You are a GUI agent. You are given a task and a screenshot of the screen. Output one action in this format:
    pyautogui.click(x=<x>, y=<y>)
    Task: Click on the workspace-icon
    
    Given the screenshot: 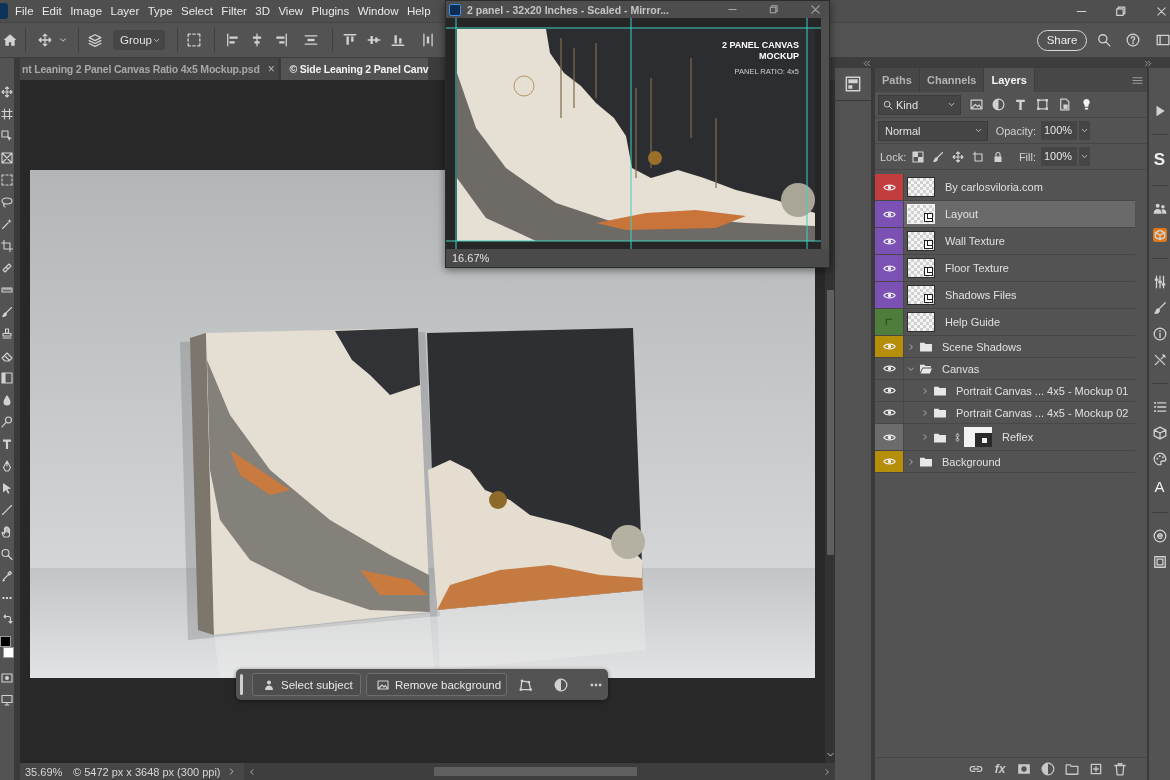 What is the action you would take?
    pyautogui.click(x=1163, y=40)
    